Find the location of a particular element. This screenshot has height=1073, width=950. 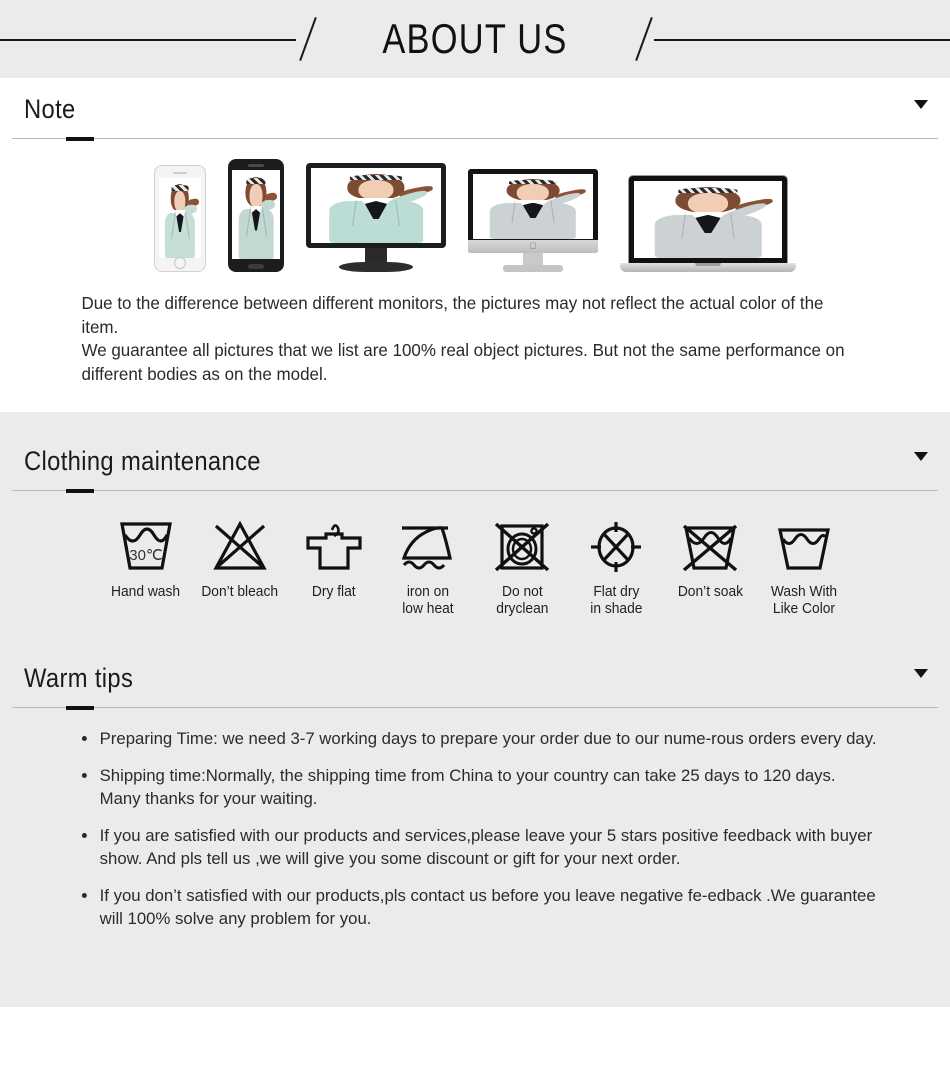

care-label: Dry flat is located at coordinates (334, 591).